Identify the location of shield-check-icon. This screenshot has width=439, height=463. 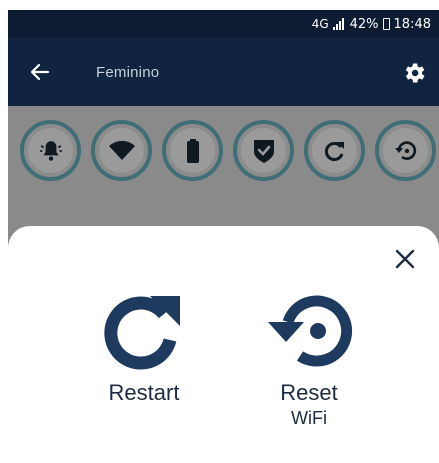
(263, 151).